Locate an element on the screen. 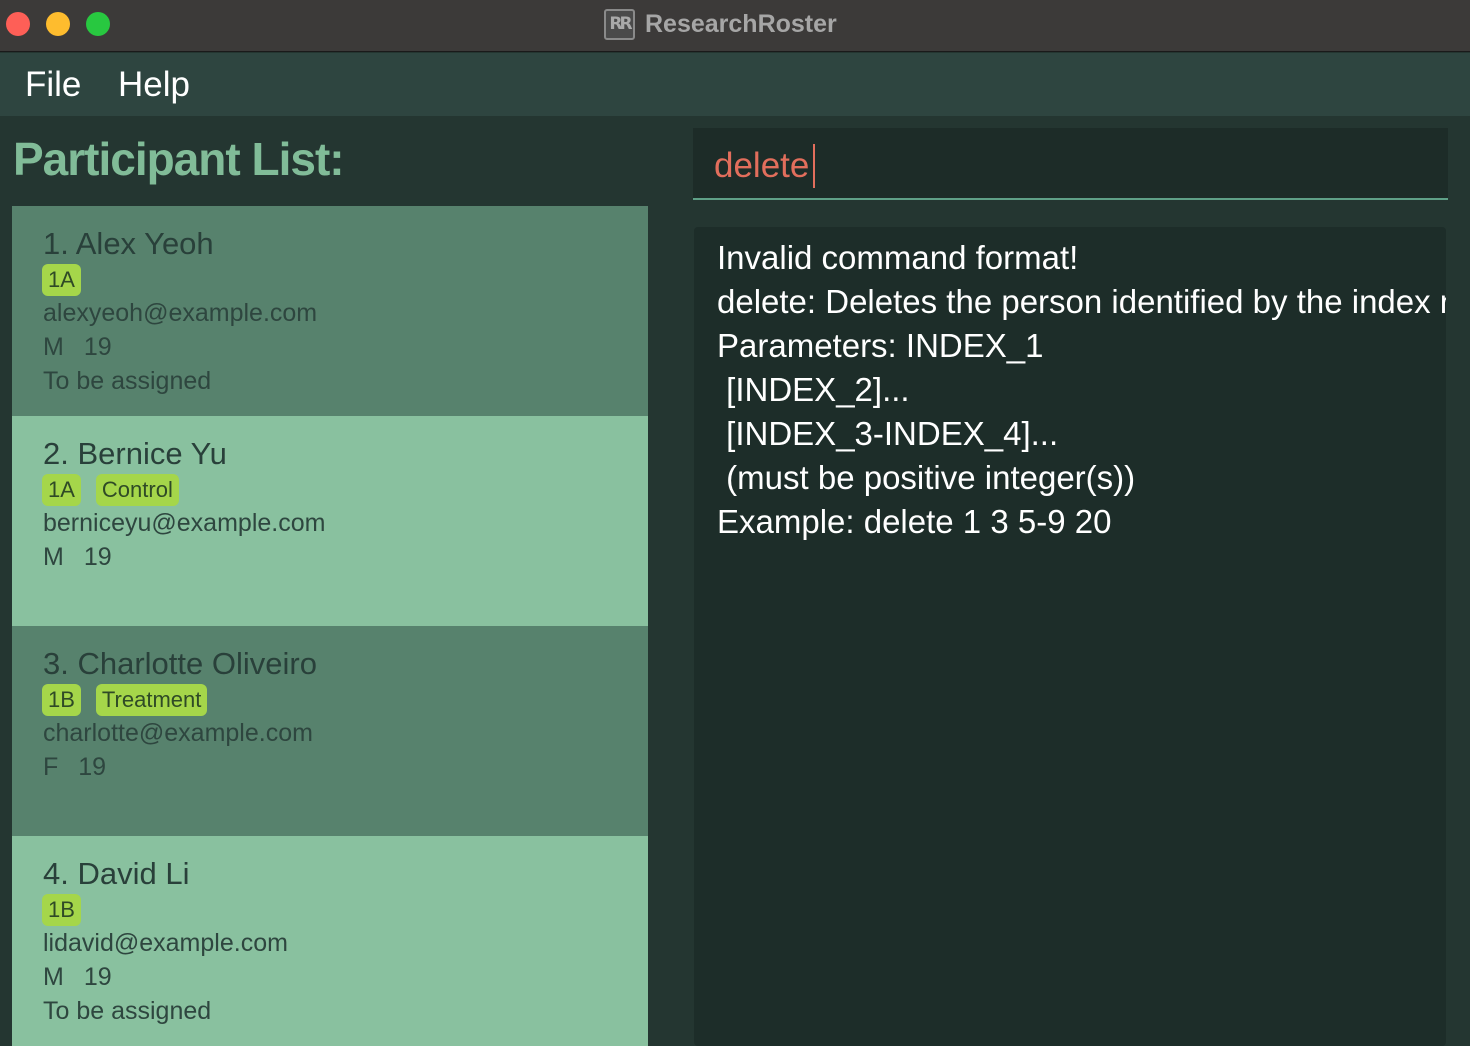 The width and height of the screenshot is (1470, 1046). command-input-value-wrap: delete is located at coordinates (765, 166).